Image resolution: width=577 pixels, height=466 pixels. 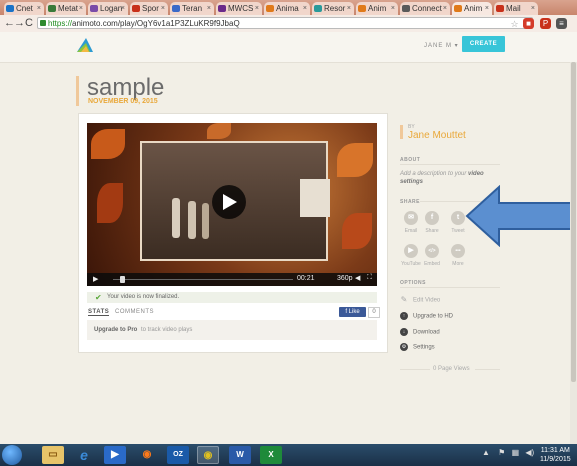 I want to click on word-icon: W, so click(x=240, y=455).